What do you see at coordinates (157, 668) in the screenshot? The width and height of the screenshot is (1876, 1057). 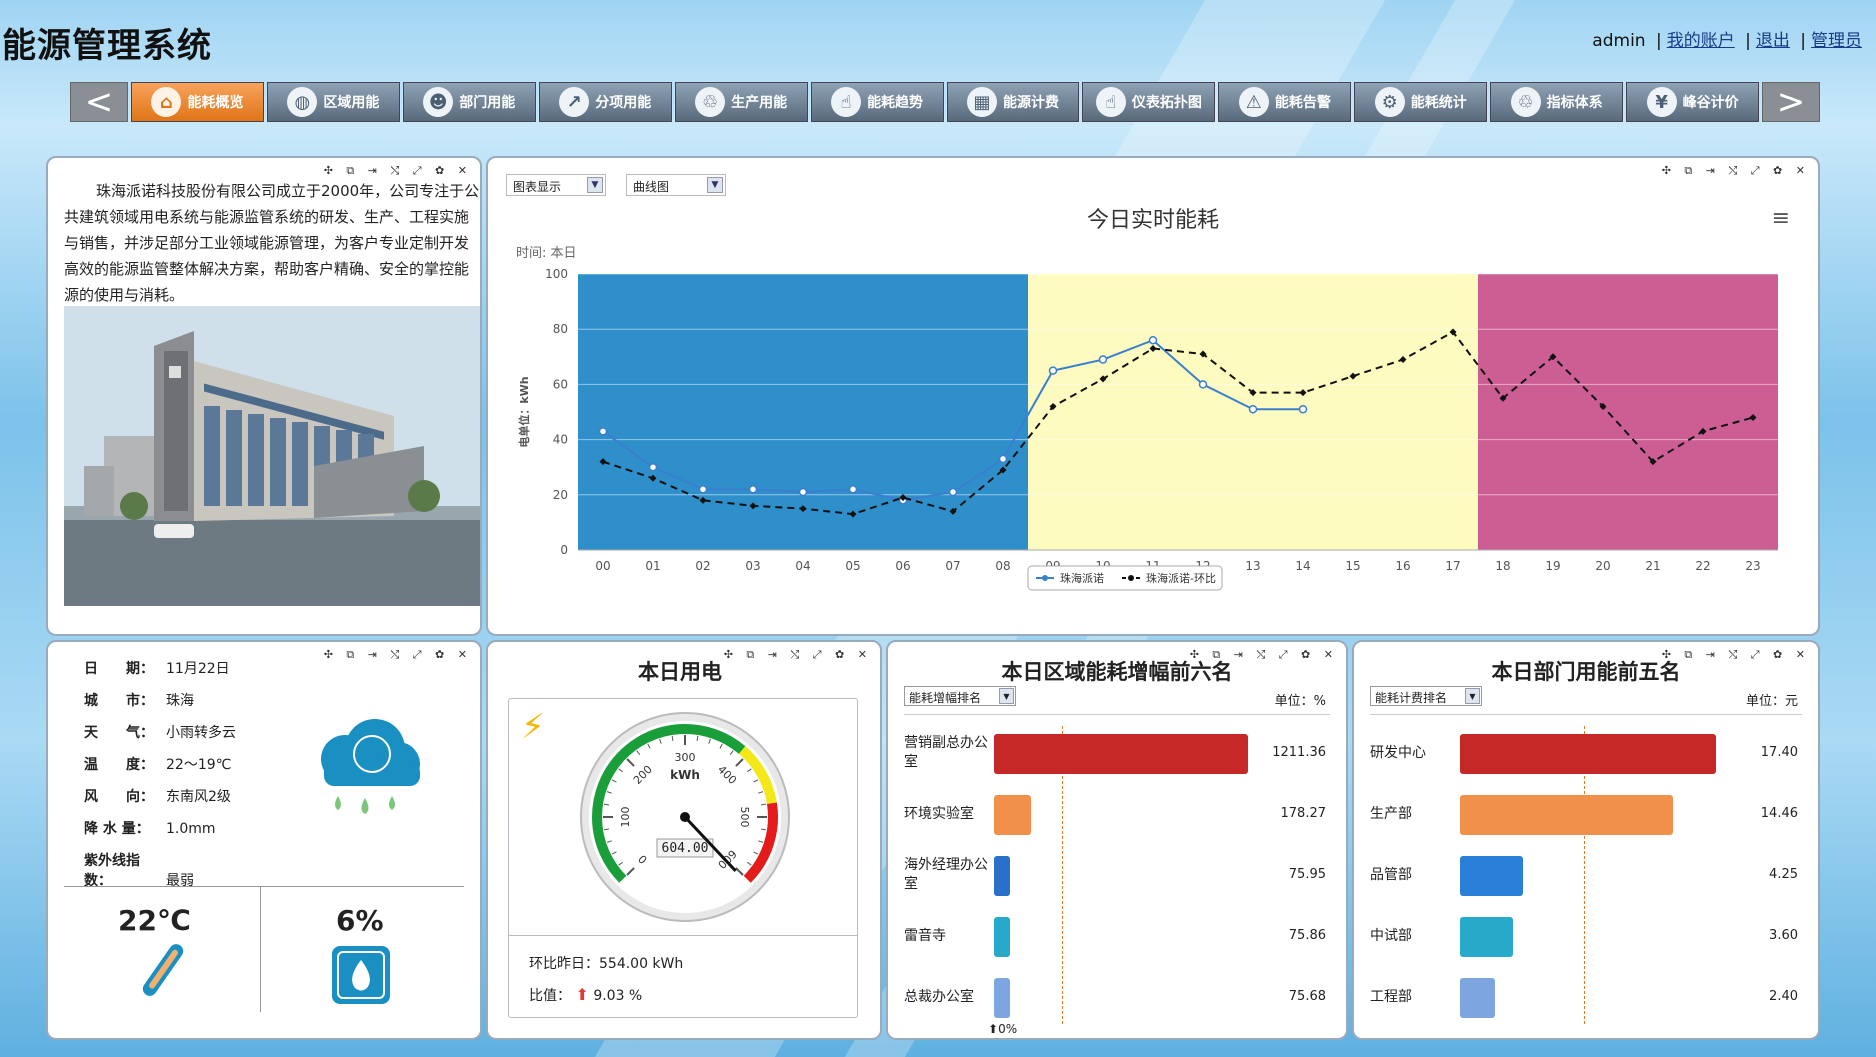 I see `weather-row: 日 期： 11月22日` at bounding box center [157, 668].